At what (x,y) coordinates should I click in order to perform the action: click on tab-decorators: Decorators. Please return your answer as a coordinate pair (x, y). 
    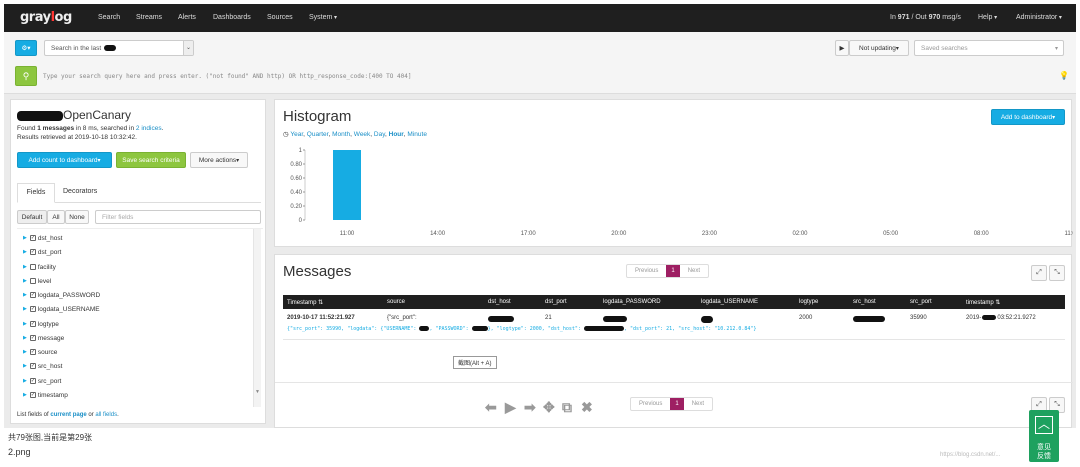
    Looking at the image, I should click on (80, 193).